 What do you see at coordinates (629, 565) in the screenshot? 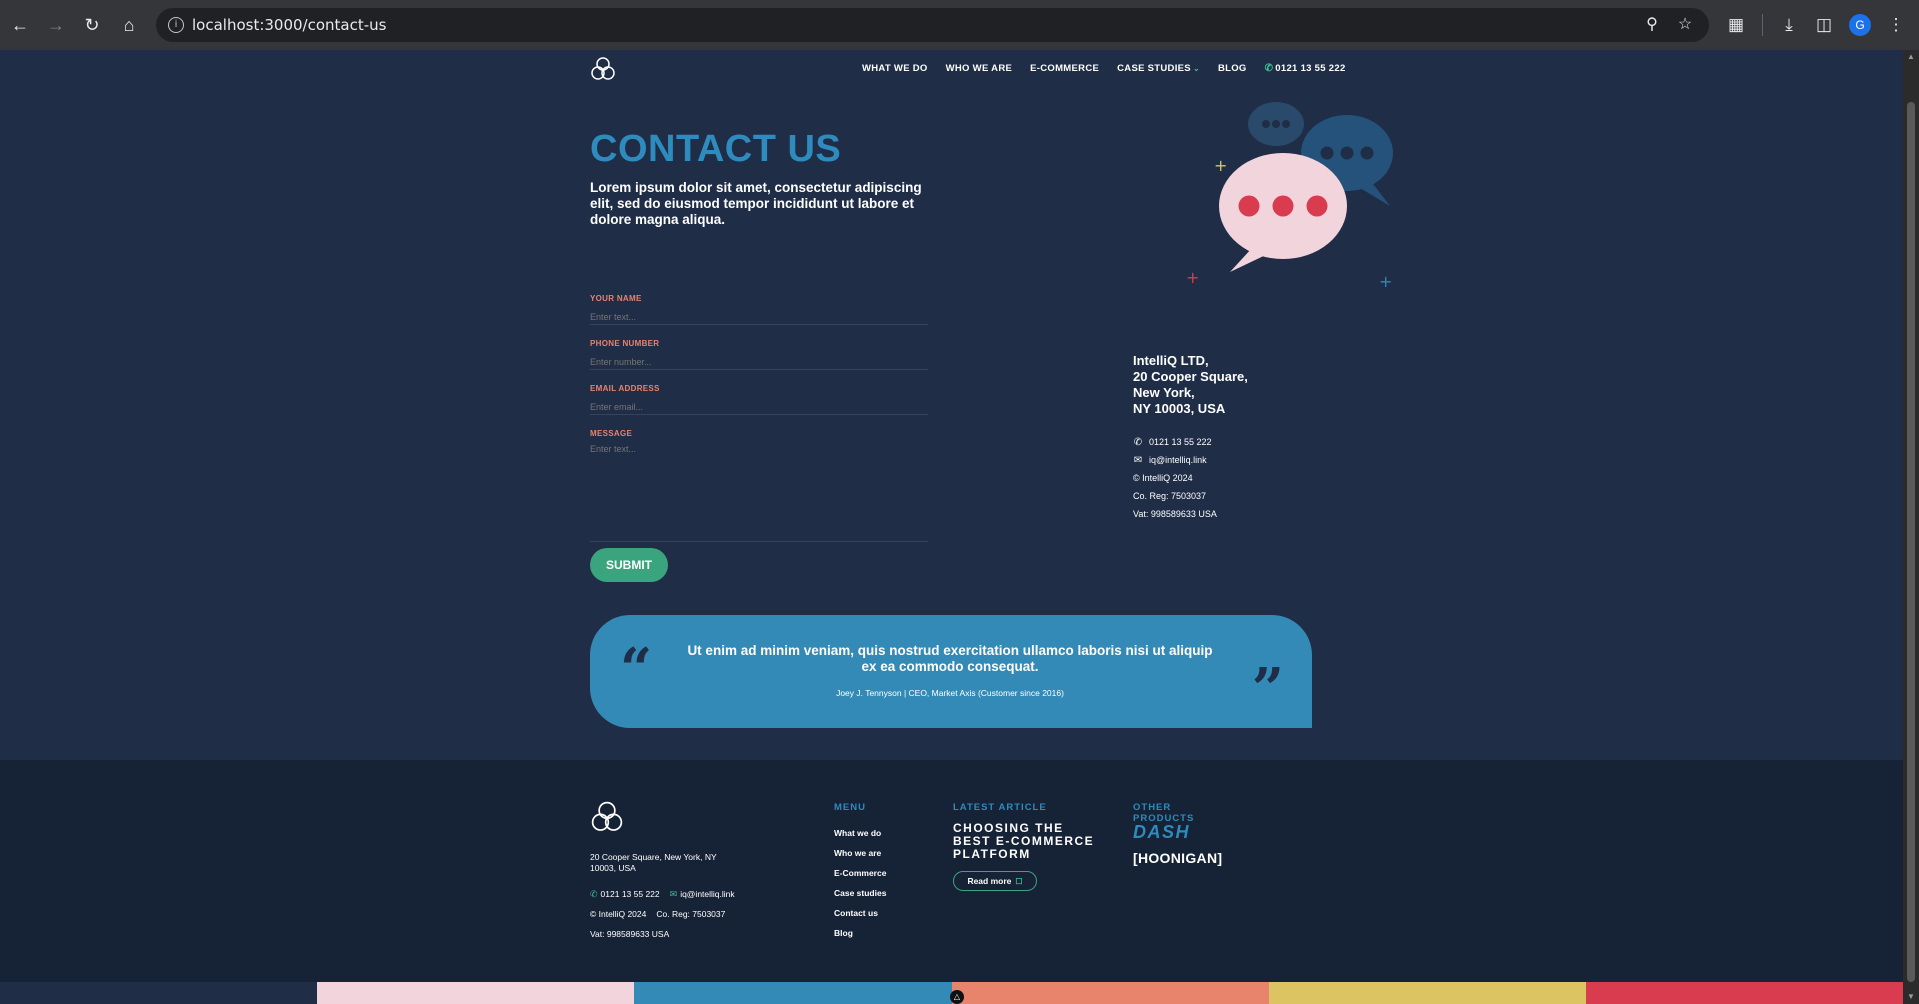
I see `submit-button: SUBMIT` at bounding box center [629, 565].